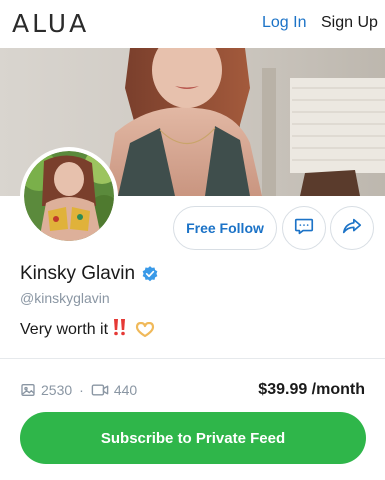 The width and height of the screenshot is (385, 480). I want to click on chat-bubble-icon, so click(304, 228).